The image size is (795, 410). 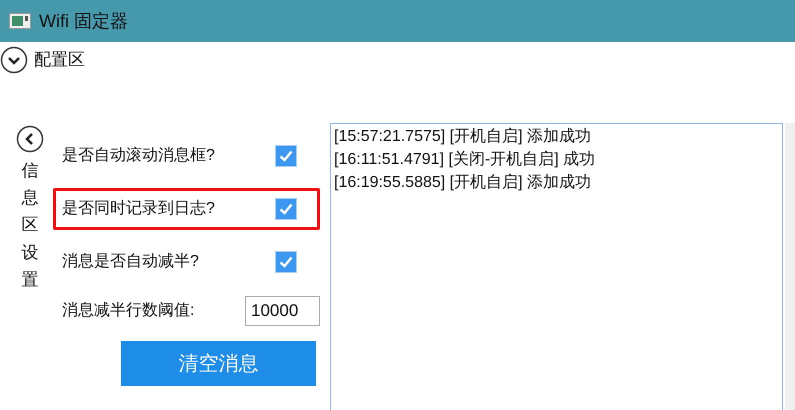 What do you see at coordinates (130, 262) in the screenshot?
I see `option-label: 消息是否自动减半?` at bounding box center [130, 262].